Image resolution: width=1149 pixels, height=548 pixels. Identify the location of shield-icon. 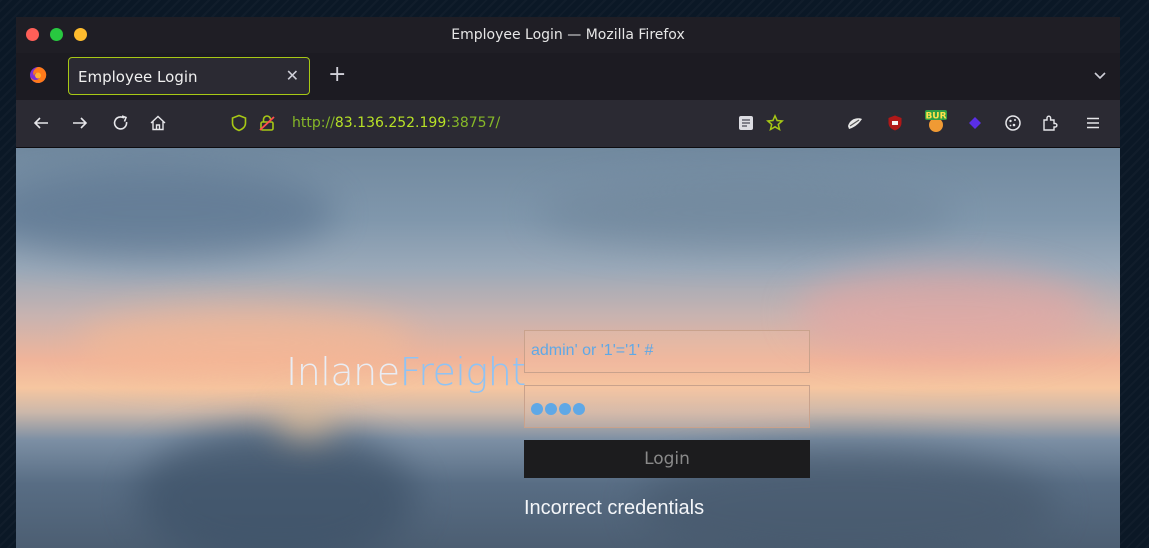
(239, 123).